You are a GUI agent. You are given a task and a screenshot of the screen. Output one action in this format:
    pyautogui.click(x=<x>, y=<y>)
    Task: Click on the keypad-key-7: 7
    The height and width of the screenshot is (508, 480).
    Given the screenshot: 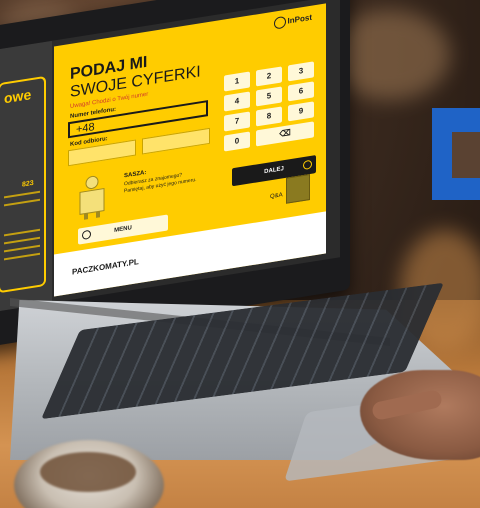 What is the action you would take?
    pyautogui.click(x=237, y=121)
    